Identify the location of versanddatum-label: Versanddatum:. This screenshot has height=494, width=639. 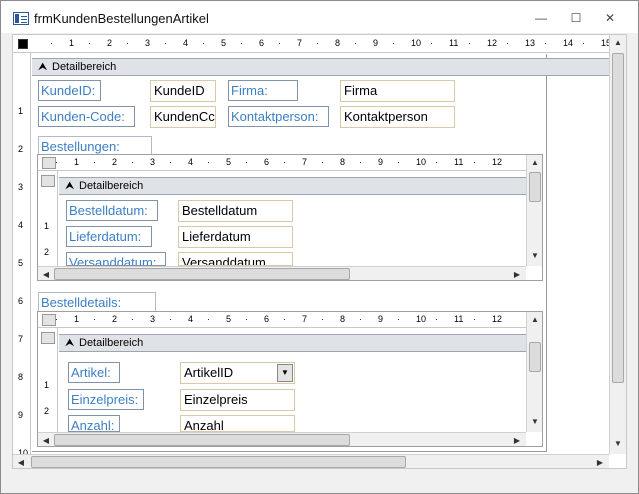
(116, 259).